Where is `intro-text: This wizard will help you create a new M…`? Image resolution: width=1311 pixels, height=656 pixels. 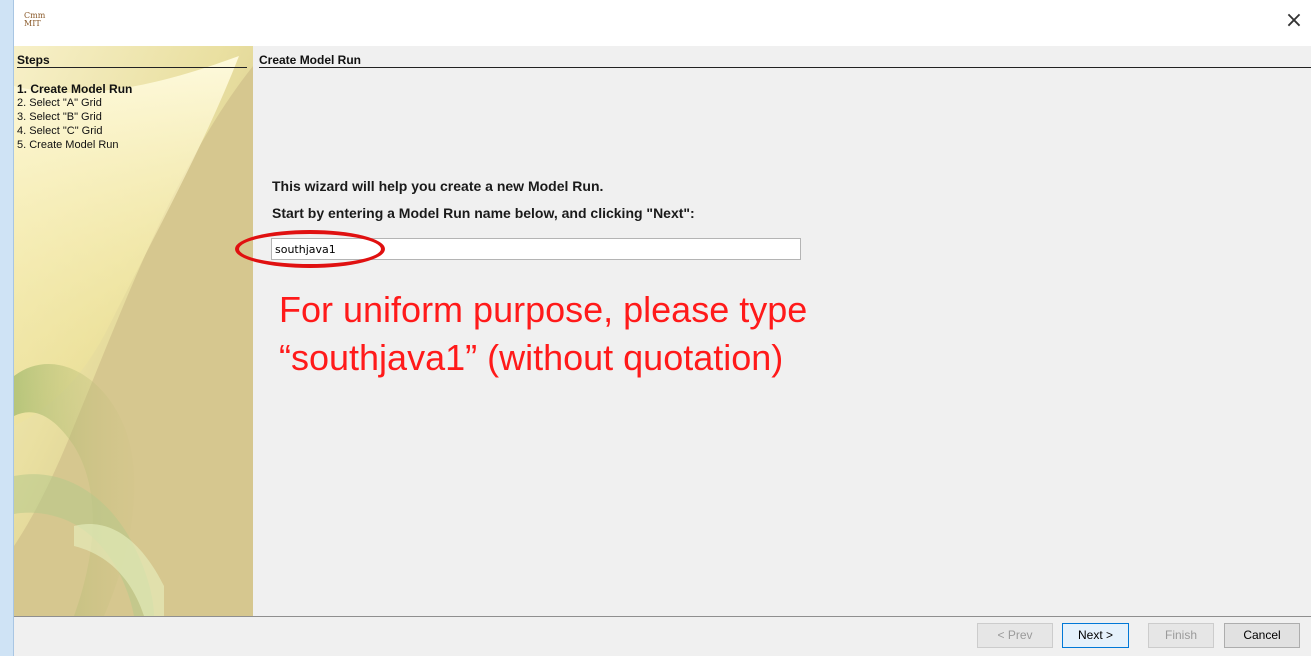 intro-text: This wizard will help you create a new M… is located at coordinates (438, 186).